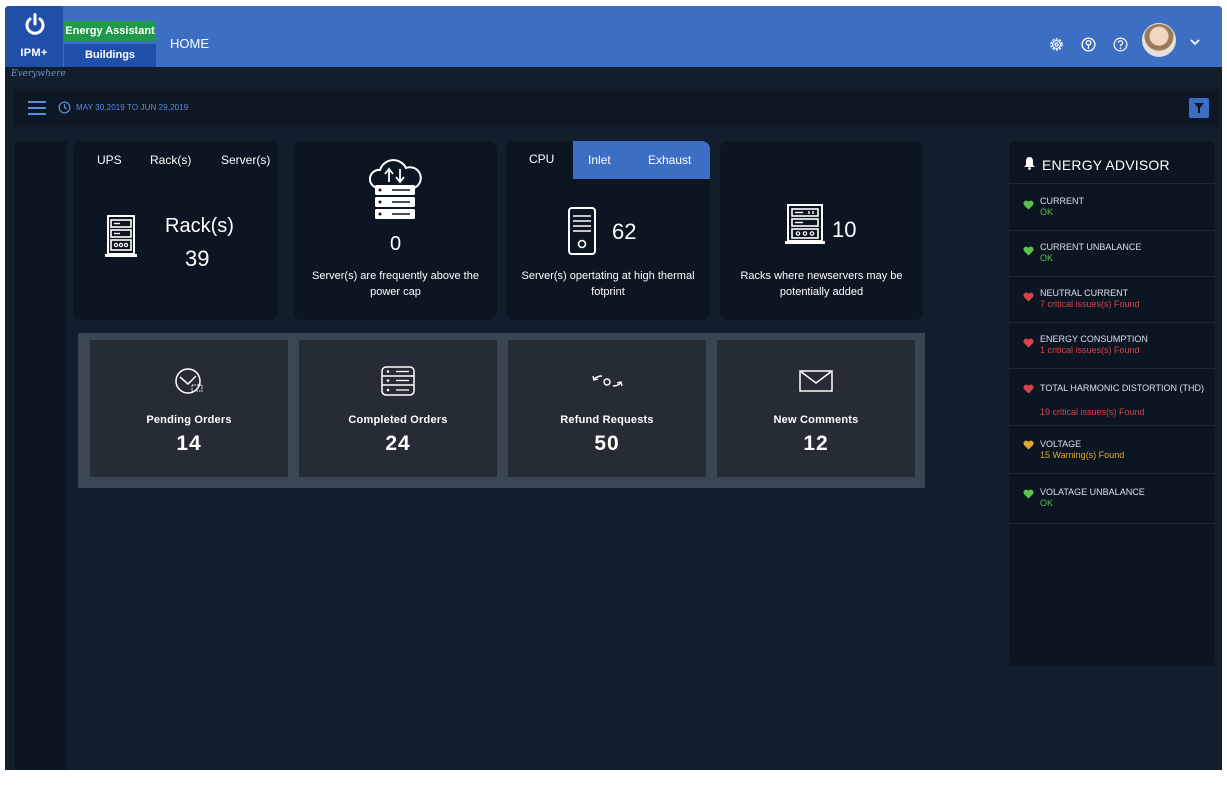  Describe the element at coordinates (109, 160) in the screenshot. I see `tab-ups: UPS` at that location.